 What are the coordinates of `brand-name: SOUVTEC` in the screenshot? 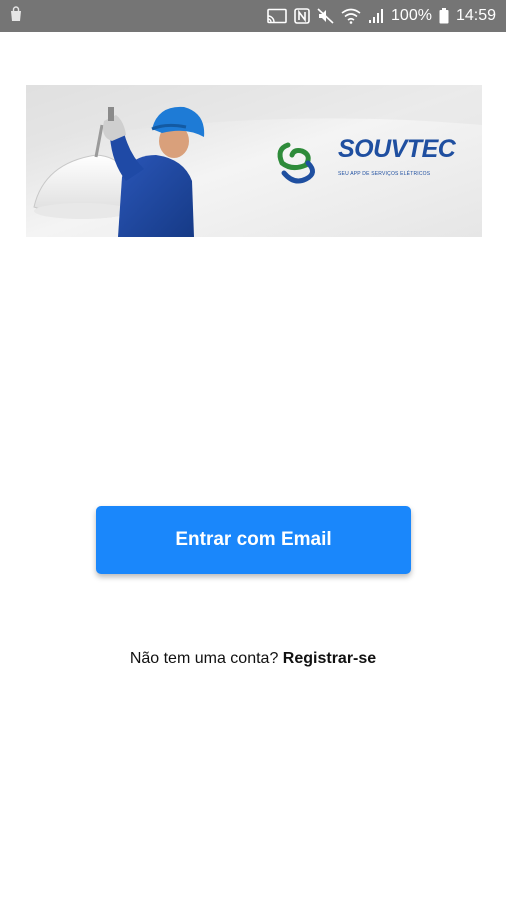 It's located at (397, 149).